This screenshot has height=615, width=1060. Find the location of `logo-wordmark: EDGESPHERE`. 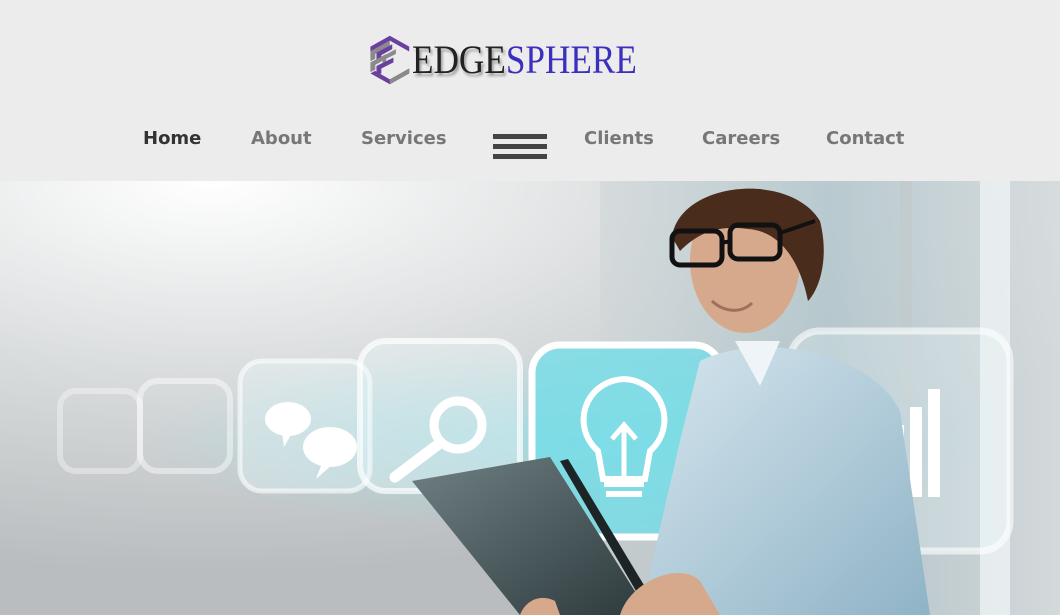

logo-wordmark: EDGESPHERE is located at coordinates (524, 60).